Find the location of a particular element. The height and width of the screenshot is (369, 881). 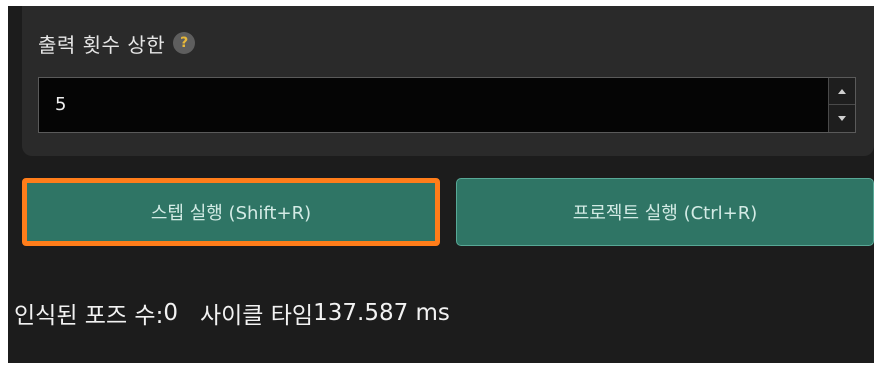

output-limit-value: 5 is located at coordinates (60, 105).